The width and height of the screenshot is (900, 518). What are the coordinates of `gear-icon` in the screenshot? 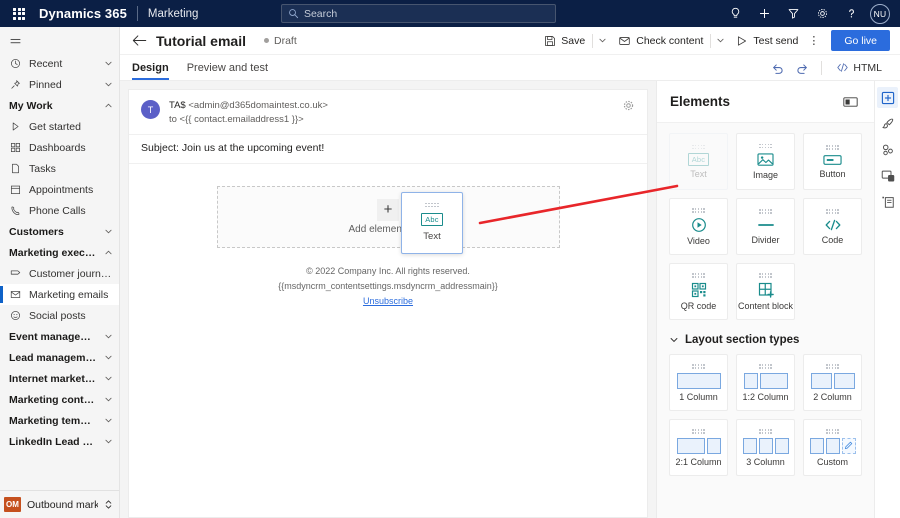 It's located at (822, 13).